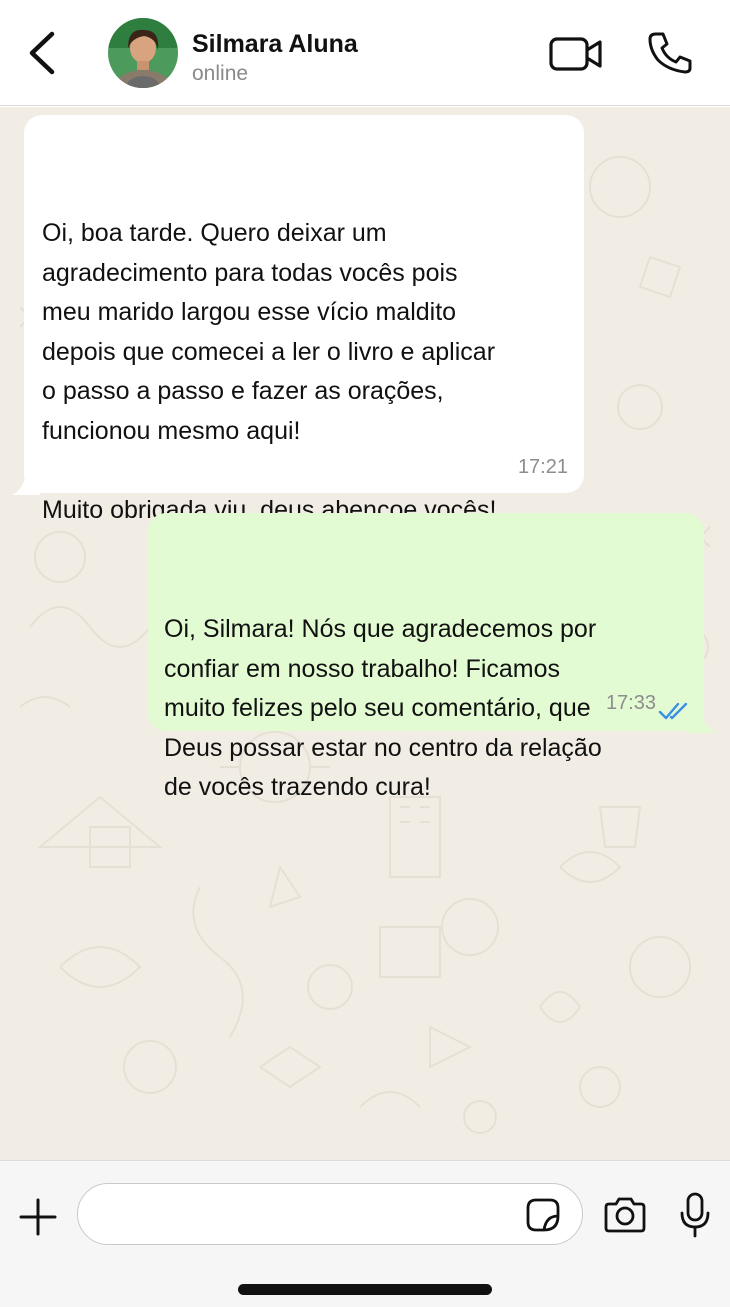 The image size is (730, 1307). What do you see at coordinates (365, 53) in the screenshot?
I see `chat-header: Silmara Aluna online` at bounding box center [365, 53].